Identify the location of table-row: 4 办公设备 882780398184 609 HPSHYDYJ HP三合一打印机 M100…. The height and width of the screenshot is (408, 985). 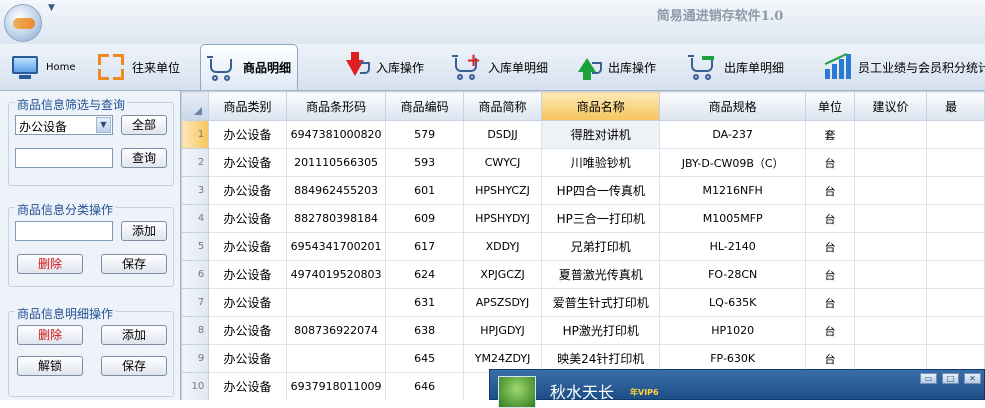
(583, 218).